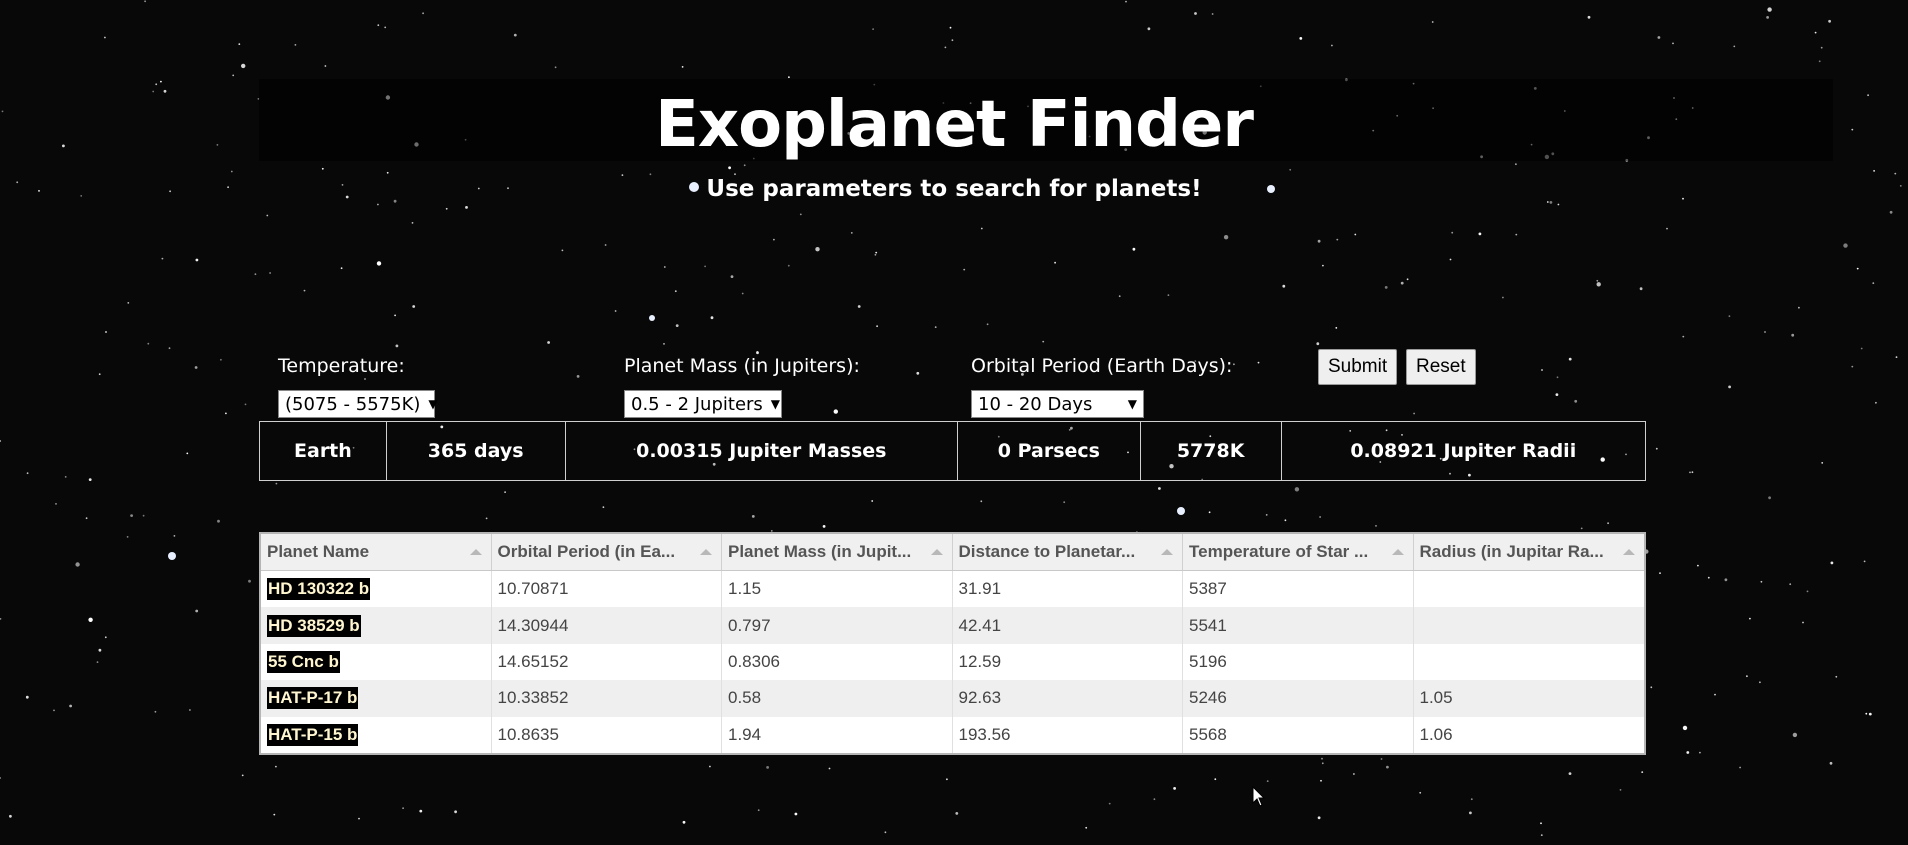 This screenshot has height=845, width=1908. What do you see at coordinates (313, 698) in the screenshot?
I see `planet-name: HAT-P-17 b` at bounding box center [313, 698].